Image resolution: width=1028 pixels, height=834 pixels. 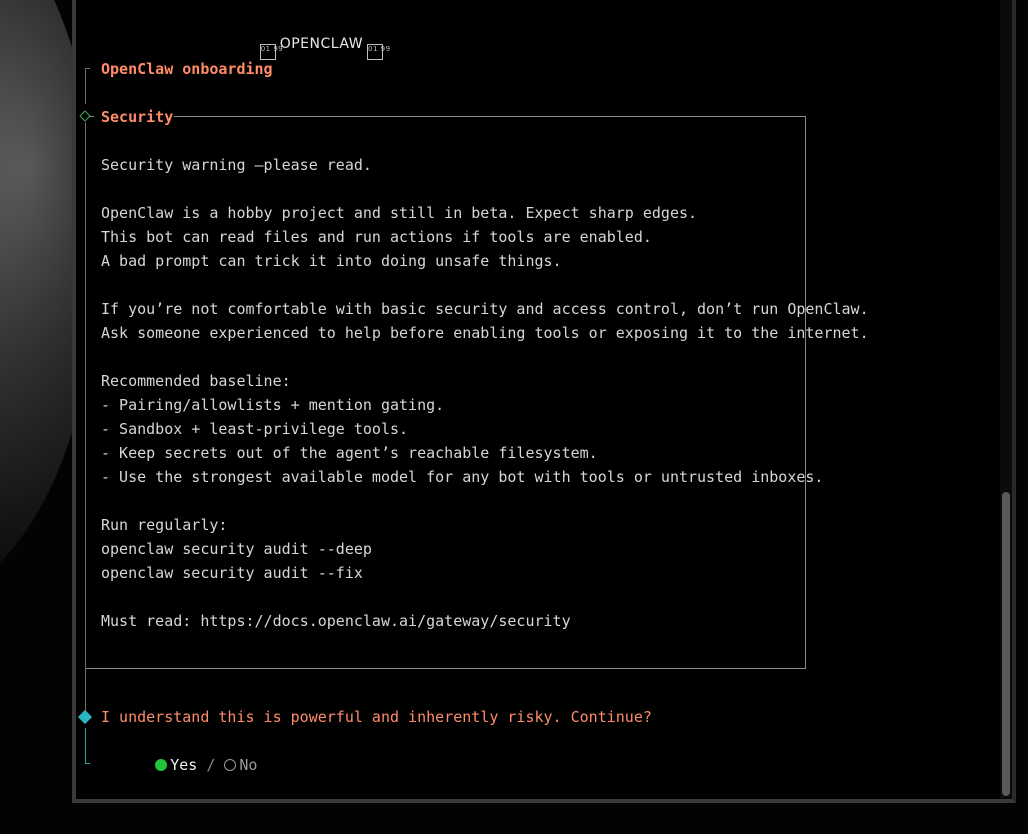 I want to click on option-yes: Yes, so click(x=176, y=765).